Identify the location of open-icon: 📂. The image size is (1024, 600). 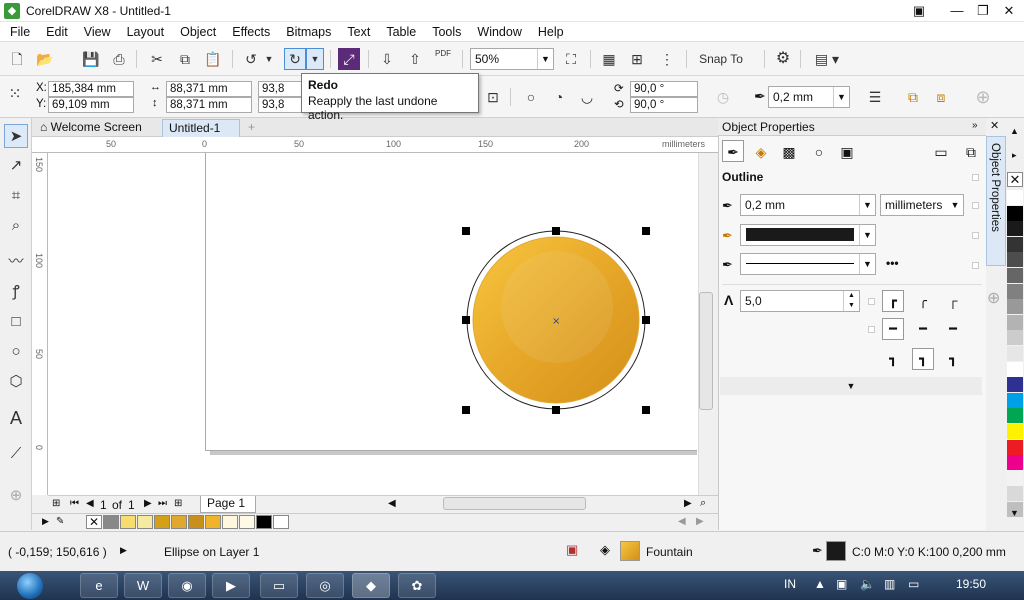
(45, 59).